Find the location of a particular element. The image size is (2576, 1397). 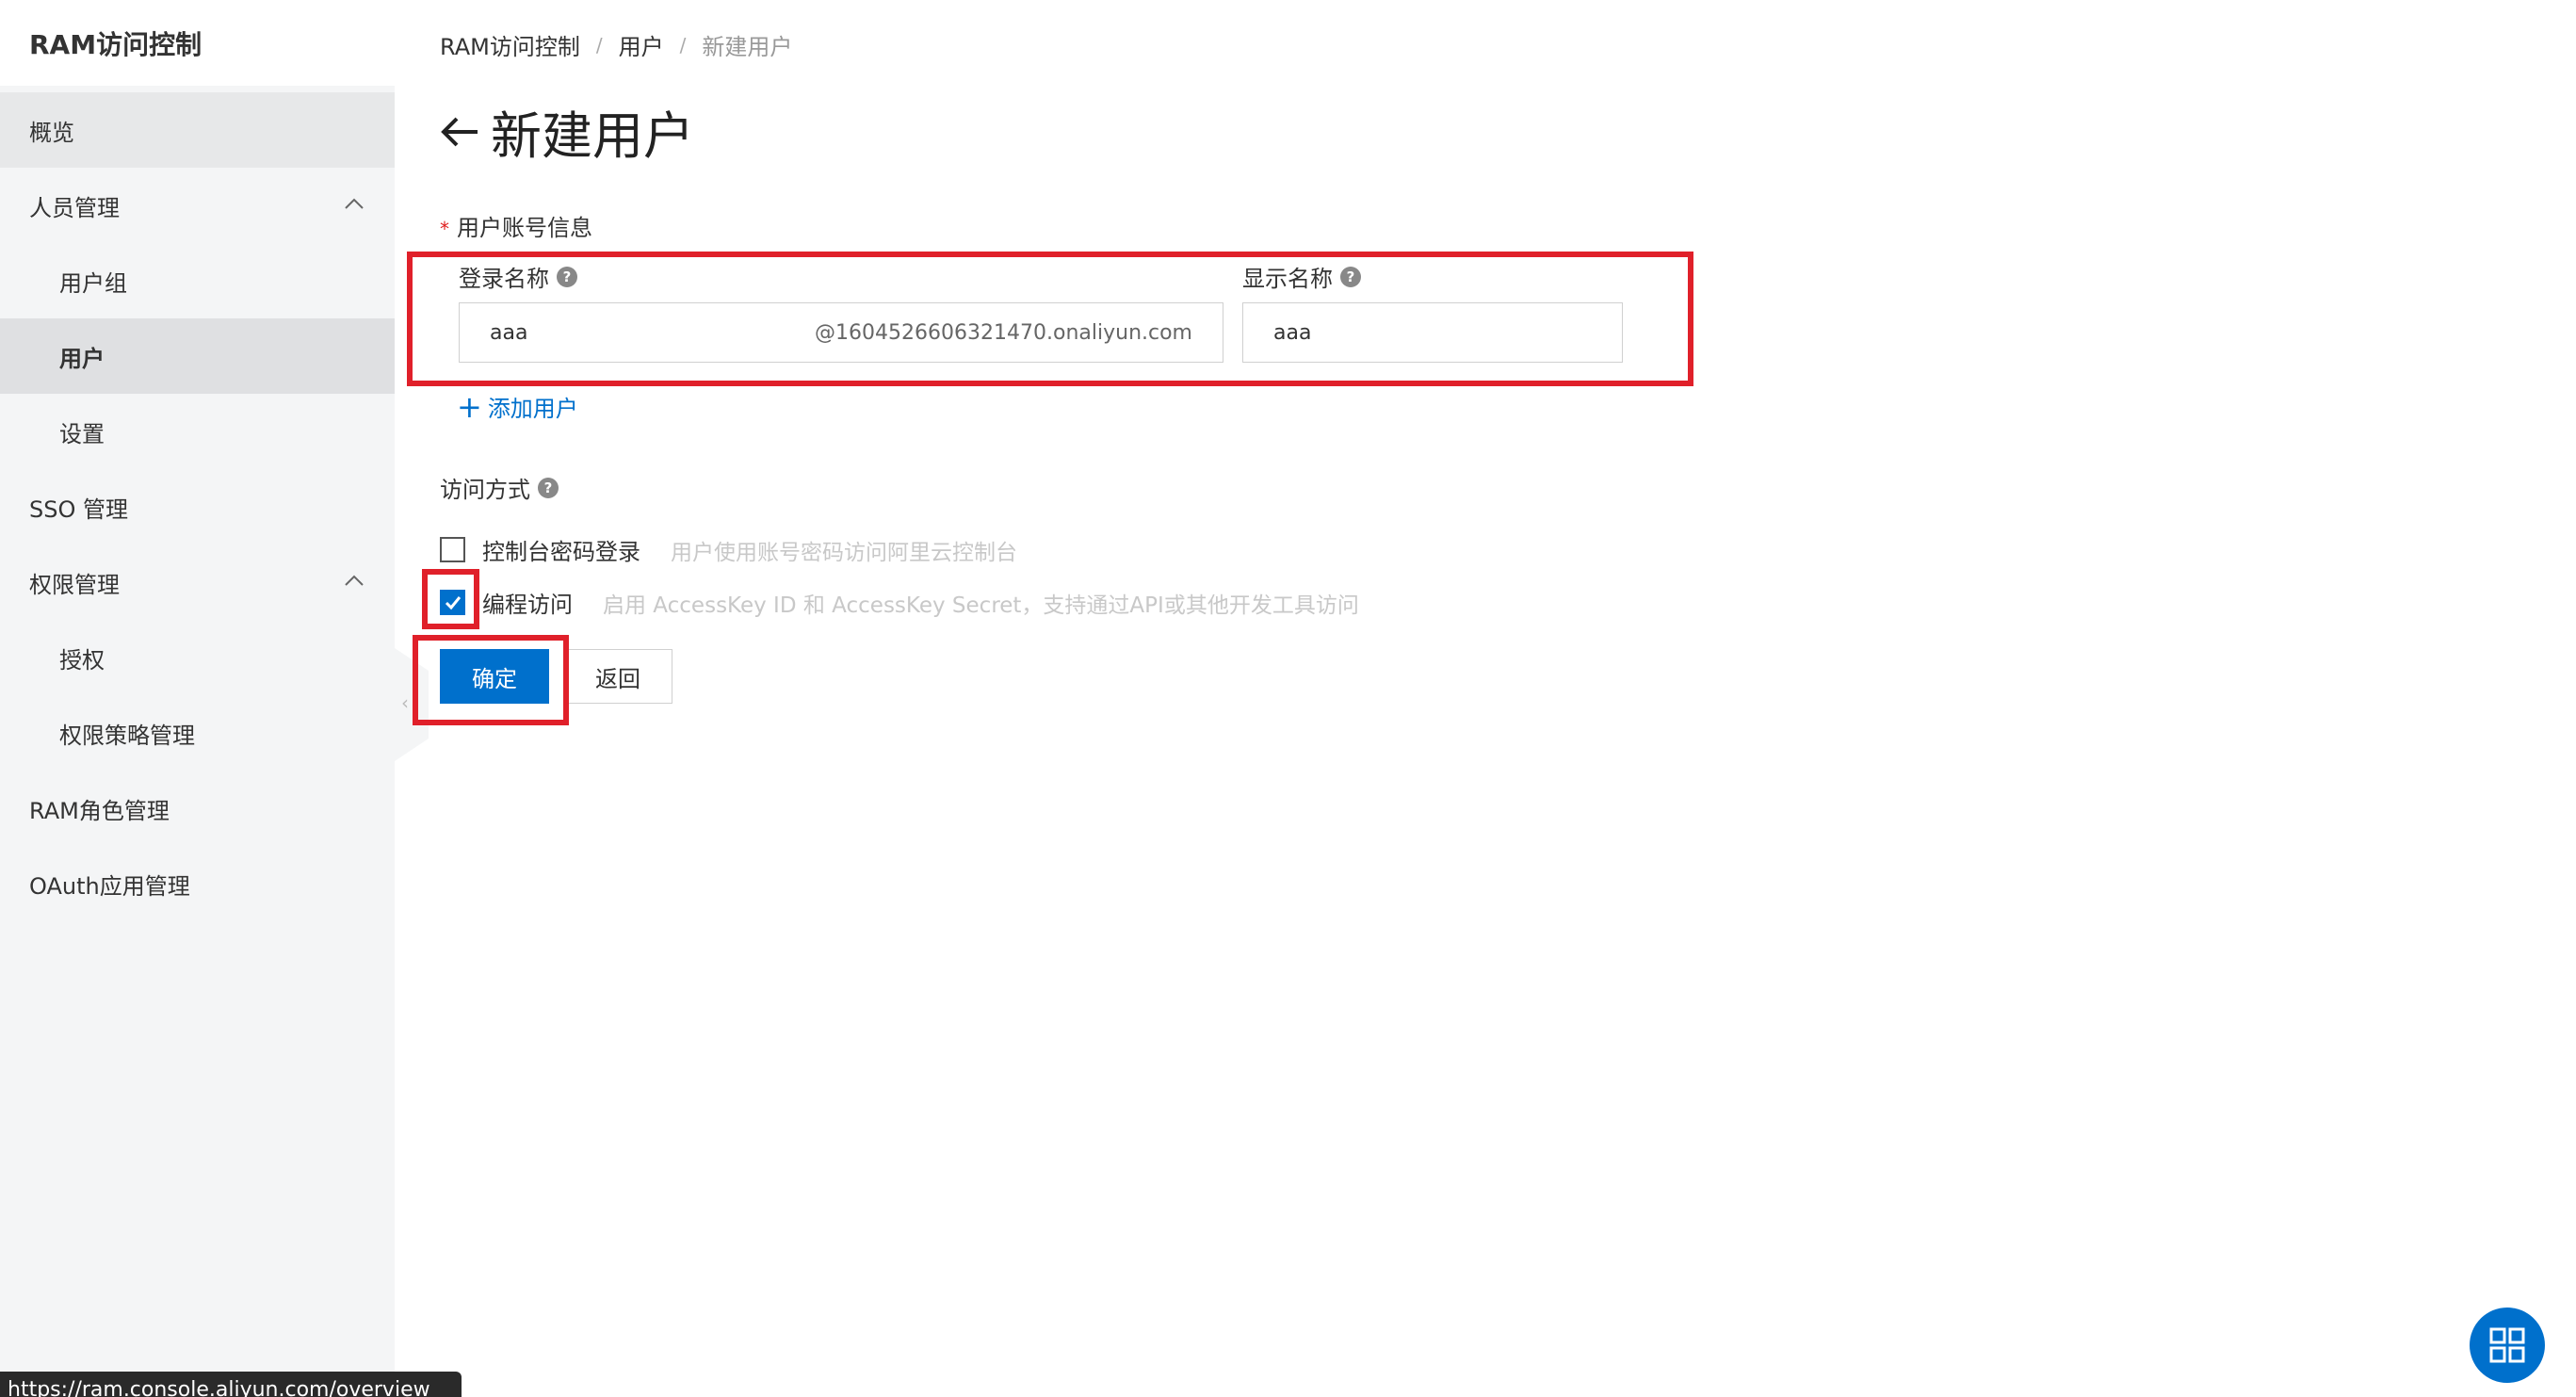

grid-icon is located at coordinates (2507, 1345).